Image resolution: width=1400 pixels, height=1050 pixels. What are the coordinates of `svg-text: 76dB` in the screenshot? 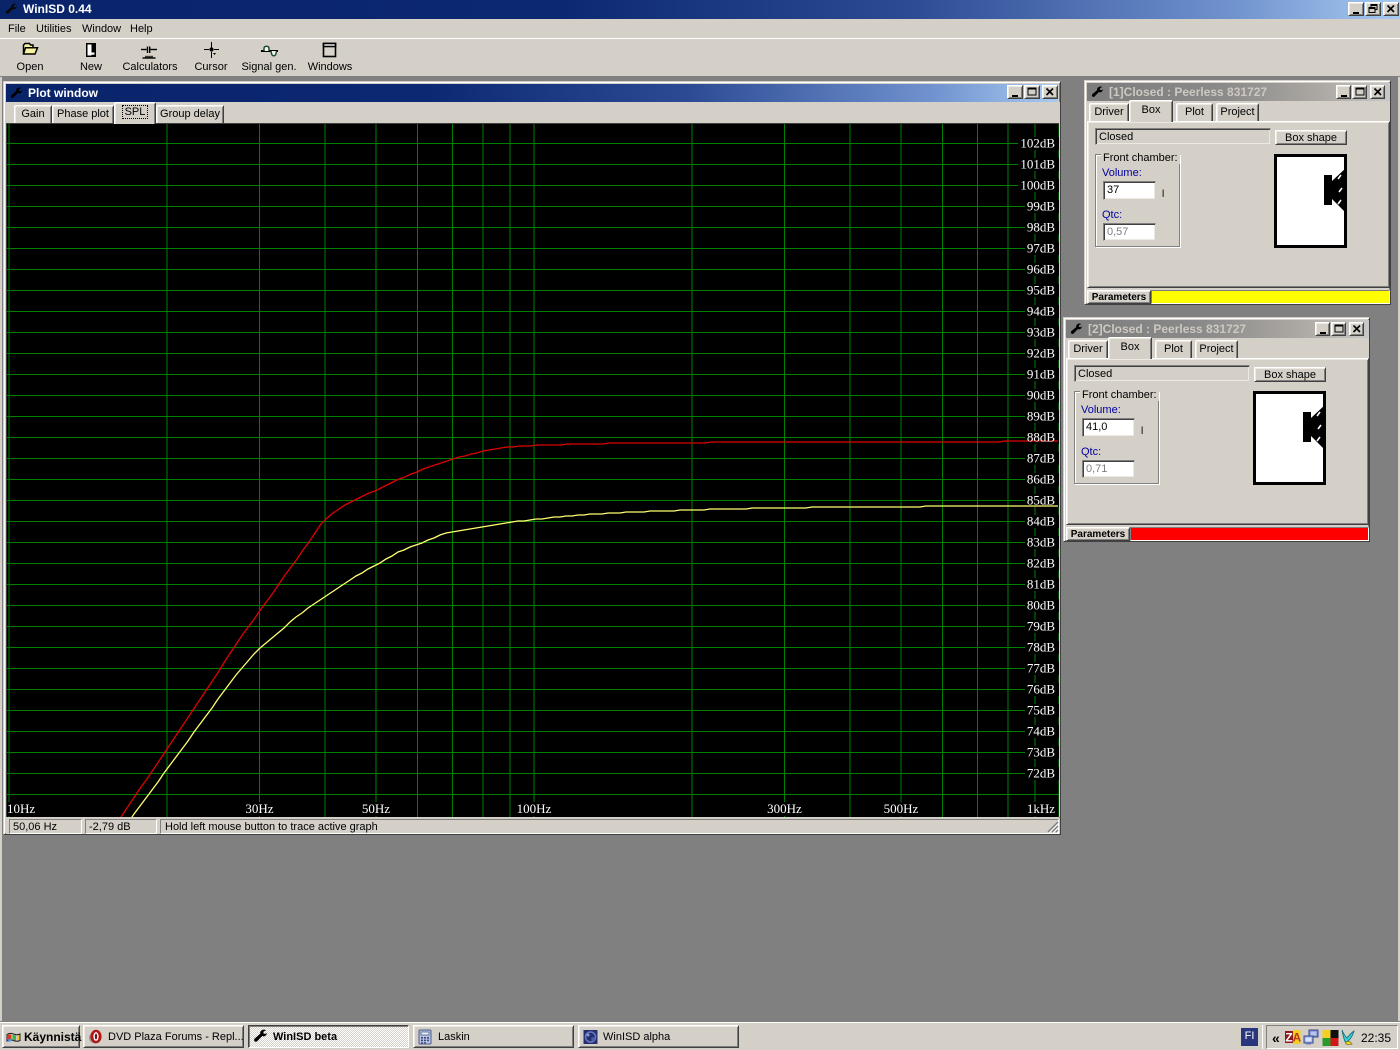 It's located at (1041, 689).